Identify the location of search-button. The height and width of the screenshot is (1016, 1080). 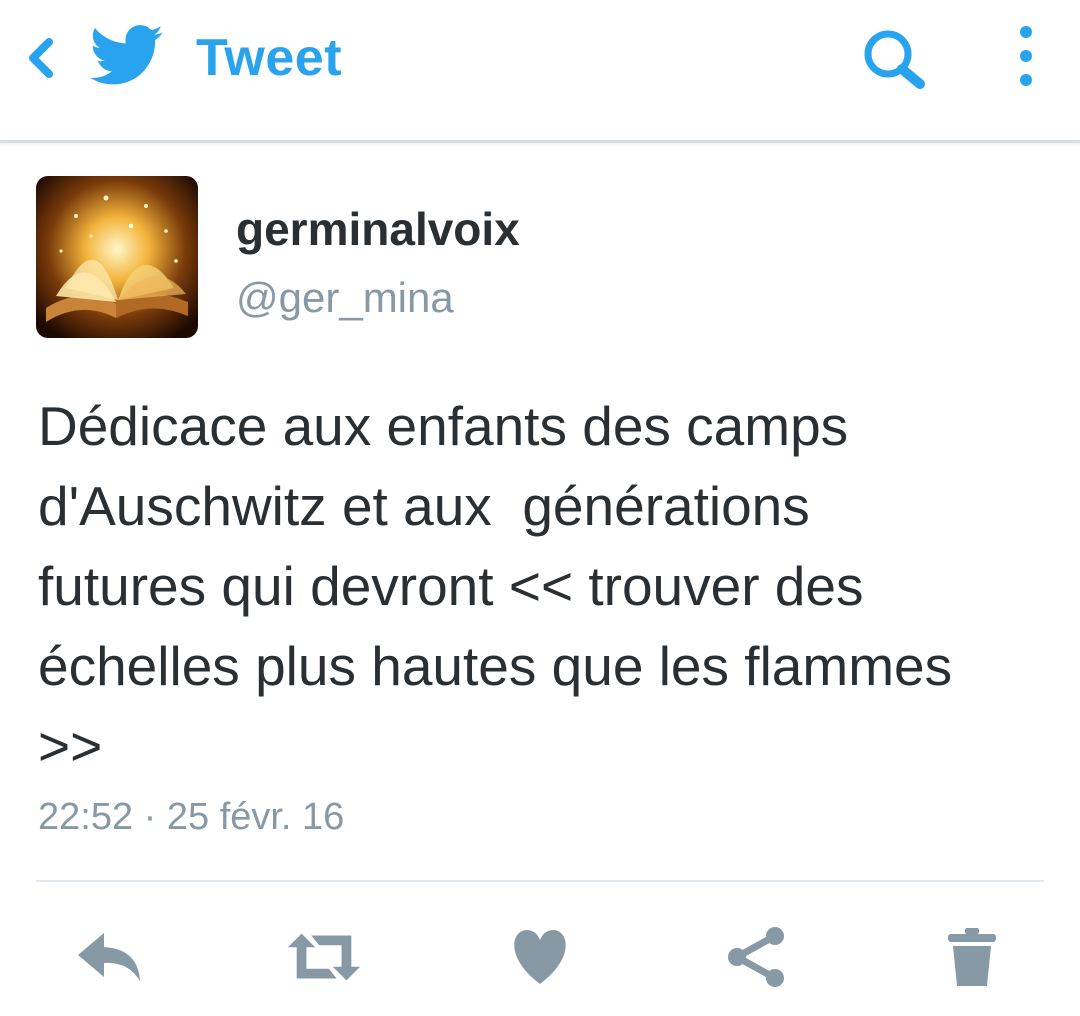
(894, 59).